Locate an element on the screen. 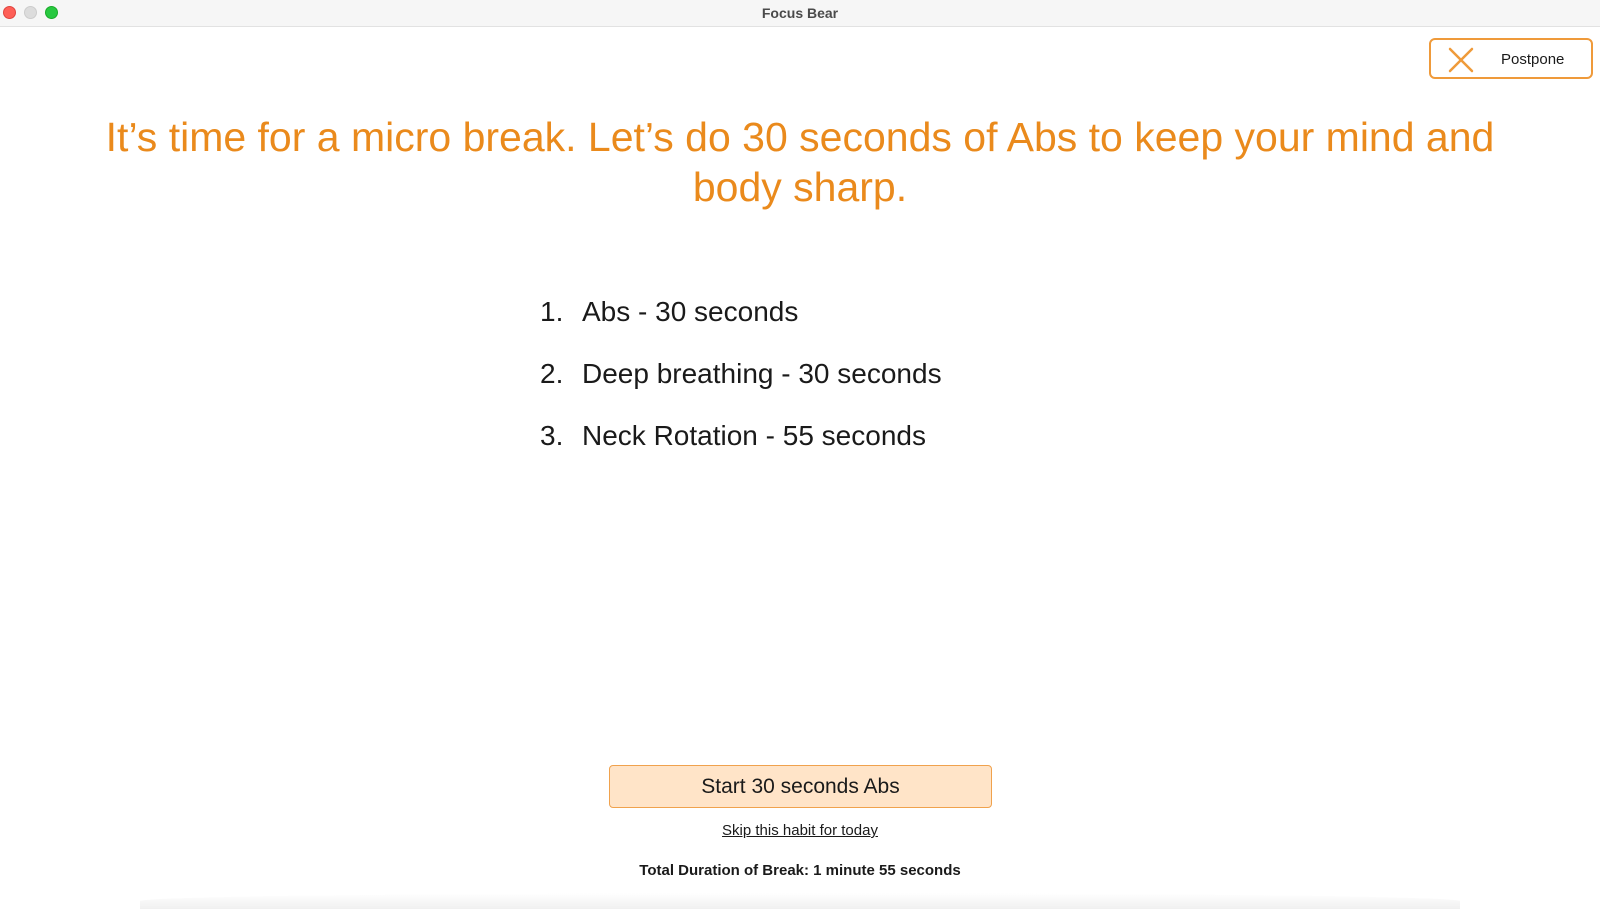 The width and height of the screenshot is (1600, 909). title-bar: Focus Bear is located at coordinates (800, 13).